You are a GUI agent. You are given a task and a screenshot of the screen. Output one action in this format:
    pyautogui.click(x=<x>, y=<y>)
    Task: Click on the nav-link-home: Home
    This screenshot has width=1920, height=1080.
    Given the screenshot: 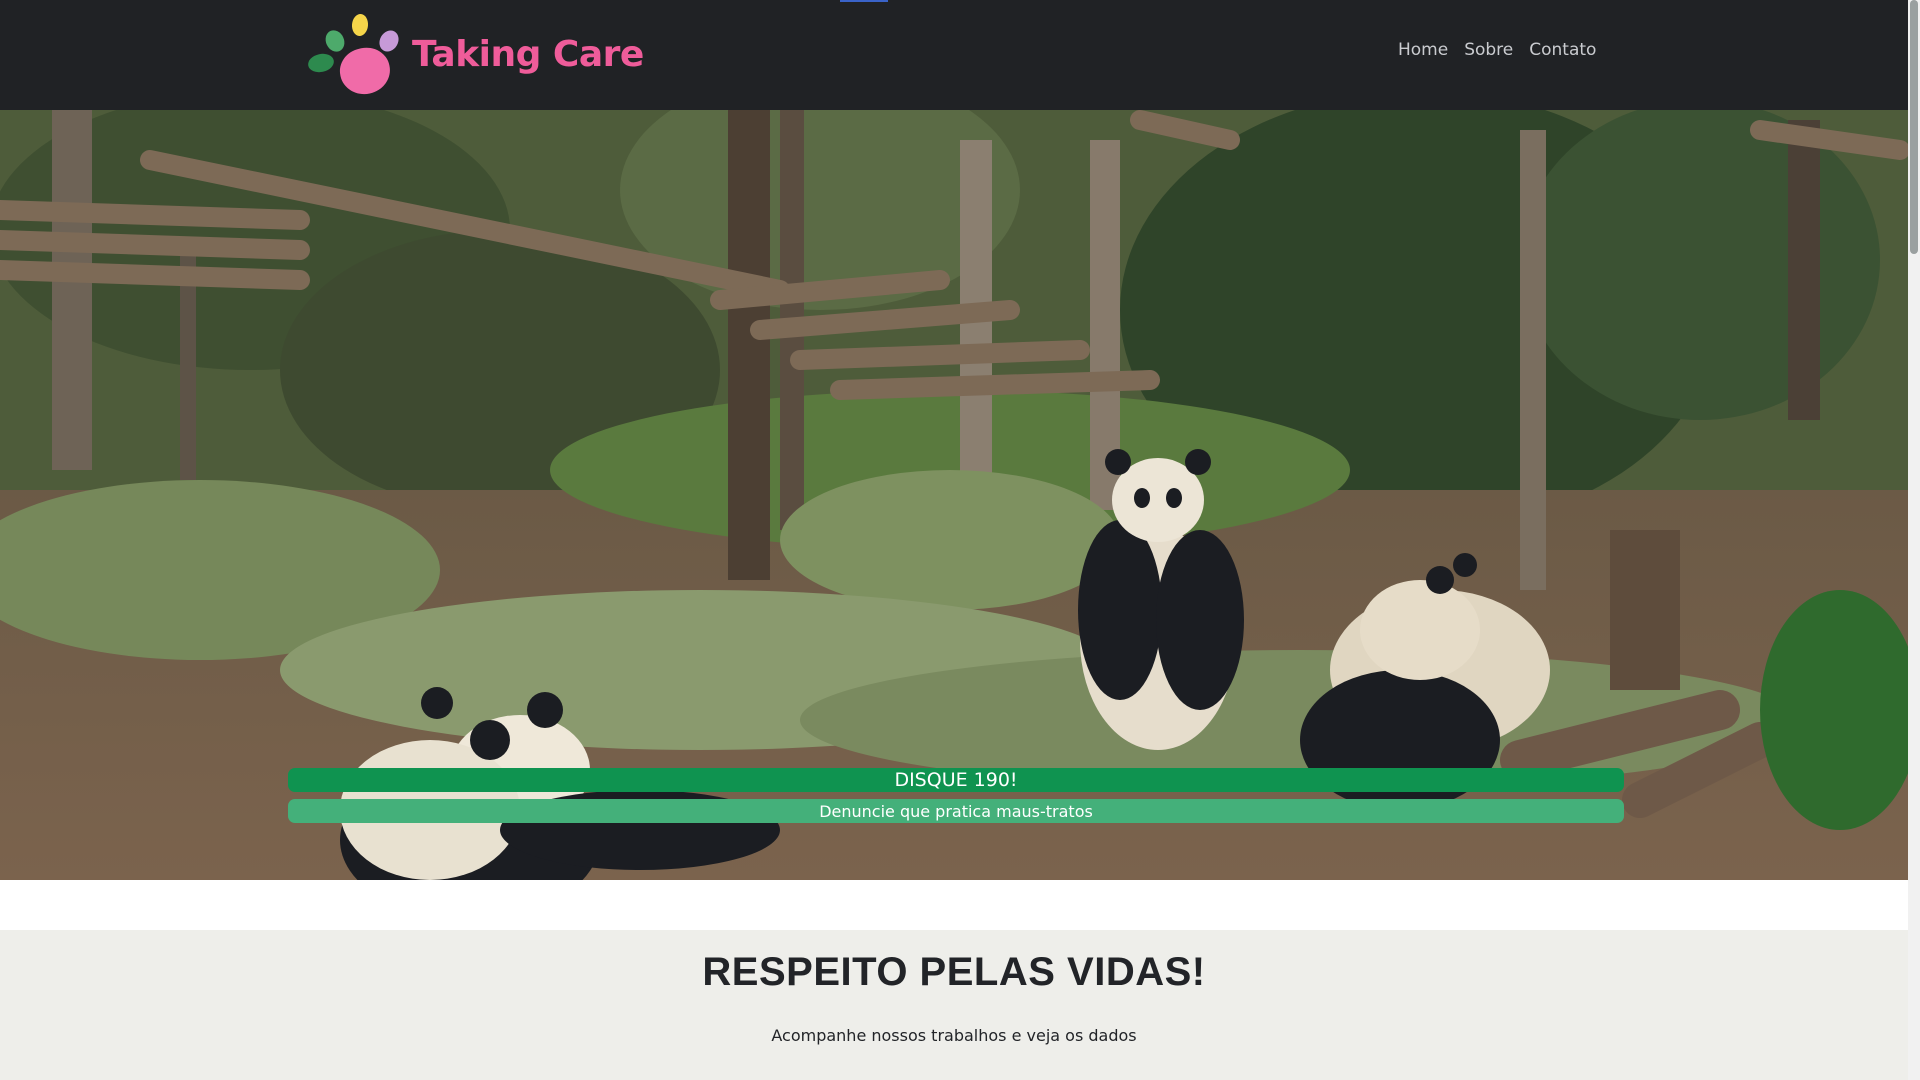 What is the action you would take?
    pyautogui.click(x=1423, y=50)
    